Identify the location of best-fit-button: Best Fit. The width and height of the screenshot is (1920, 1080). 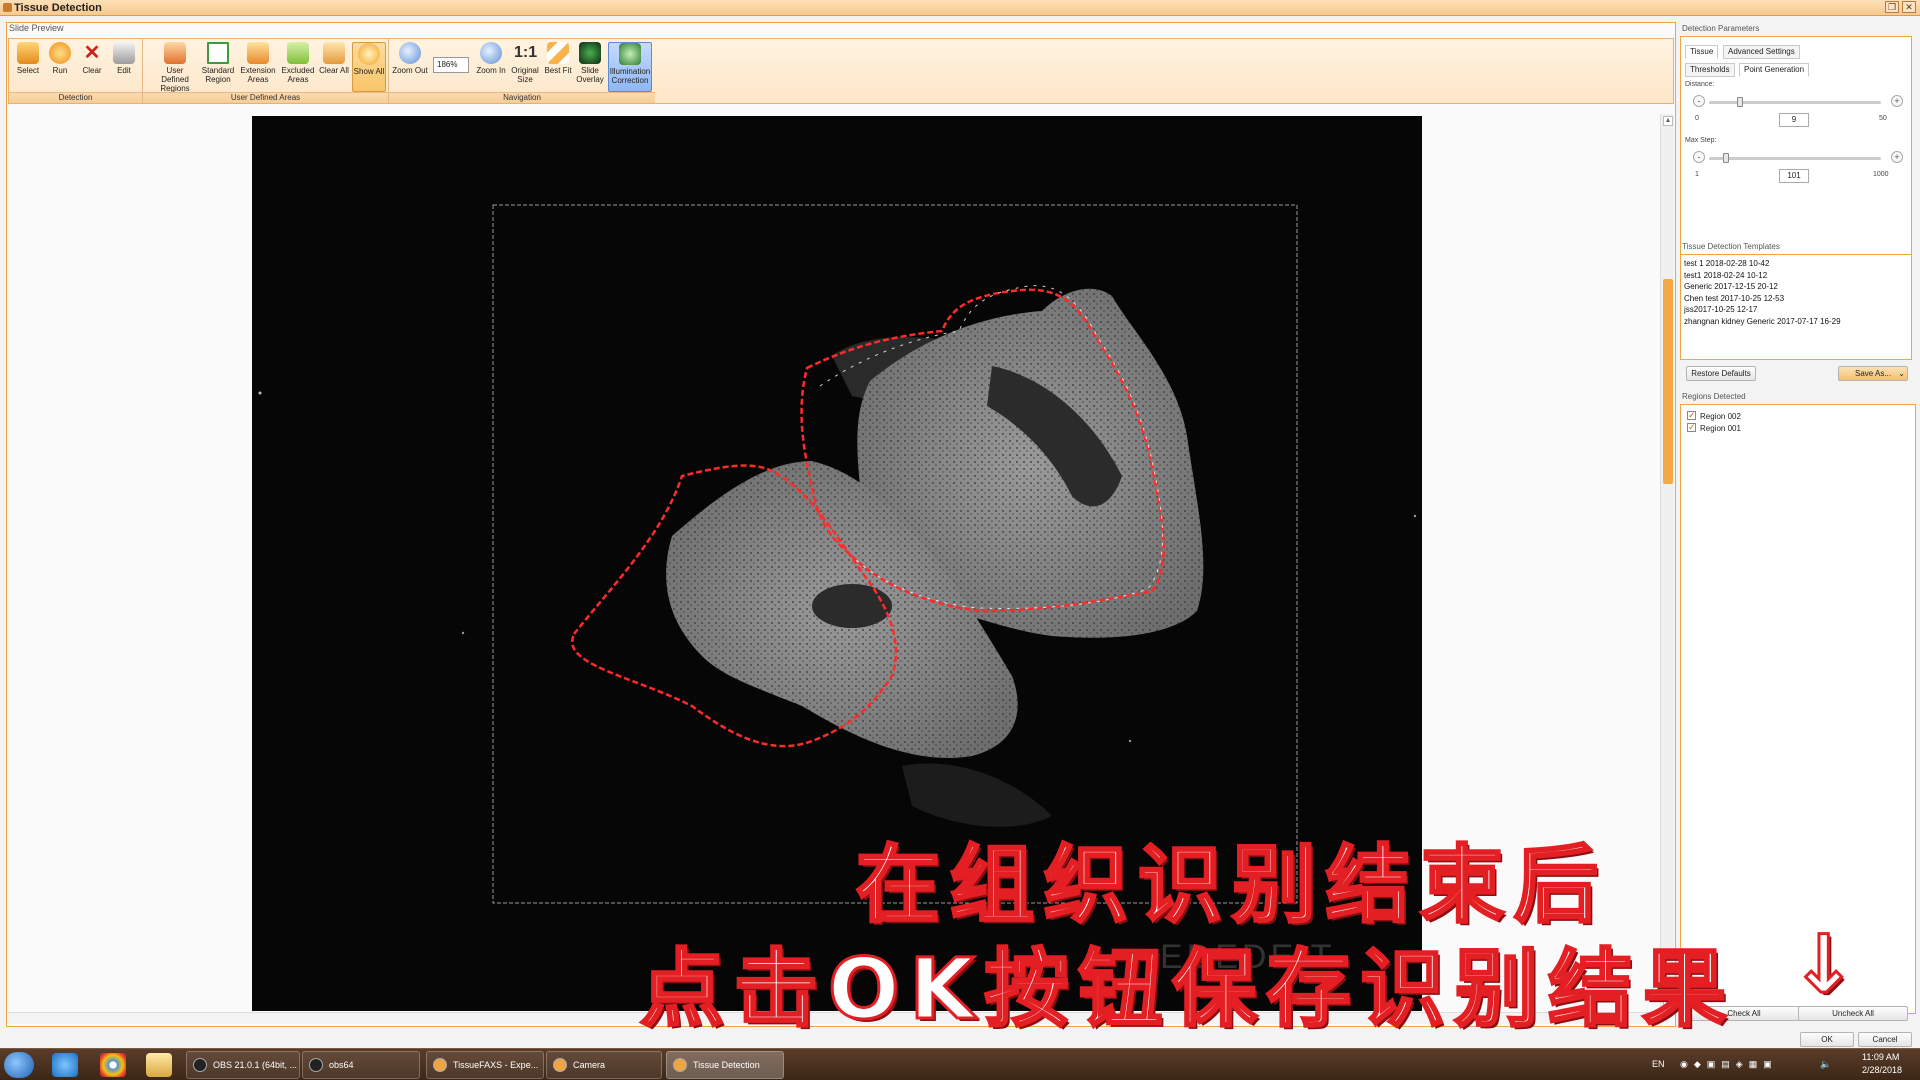
(558, 67).